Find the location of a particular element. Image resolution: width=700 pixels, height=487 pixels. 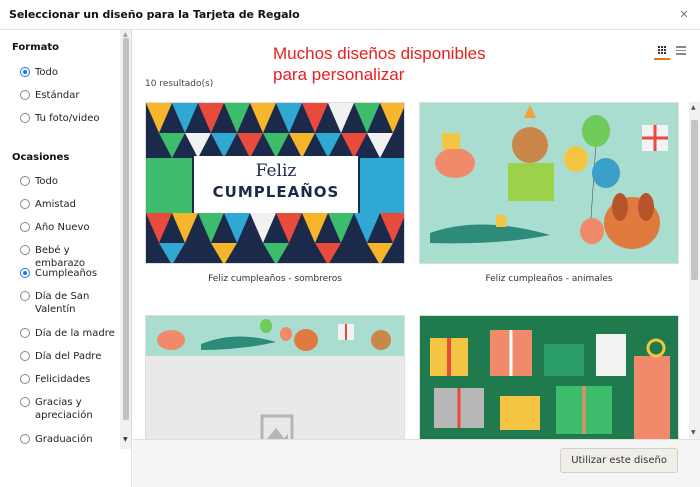

sidebar-scroll-thumb is located at coordinates (126, 229).